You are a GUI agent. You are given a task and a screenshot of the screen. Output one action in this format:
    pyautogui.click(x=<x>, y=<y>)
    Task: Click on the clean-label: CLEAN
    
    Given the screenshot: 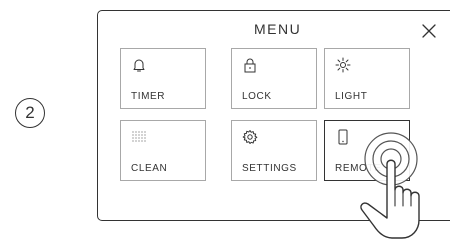 What is the action you would take?
    pyautogui.click(x=149, y=168)
    